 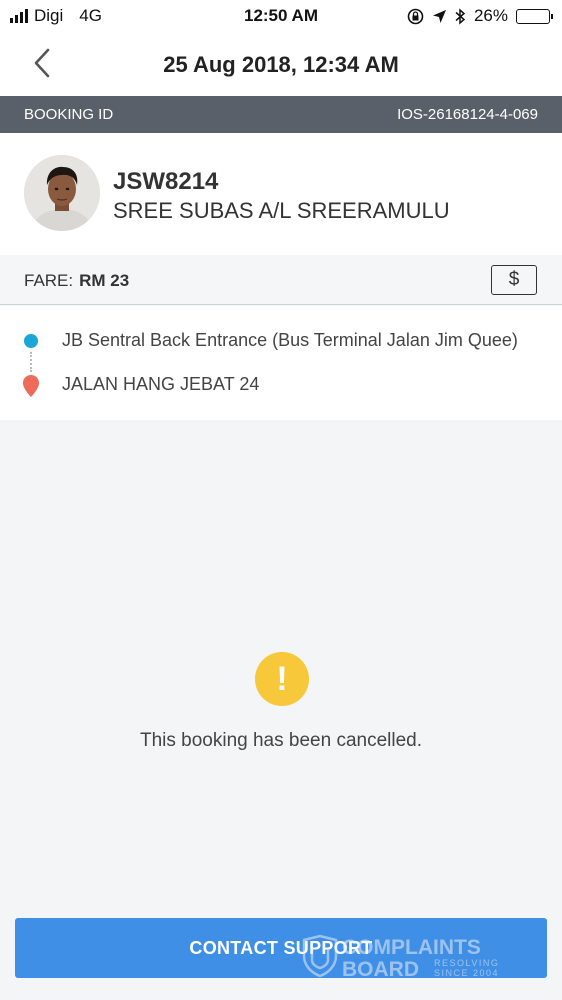 What do you see at coordinates (466, 973) in the screenshot?
I see `watermark-tag2: SINCE 2004` at bounding box center [466, 973].